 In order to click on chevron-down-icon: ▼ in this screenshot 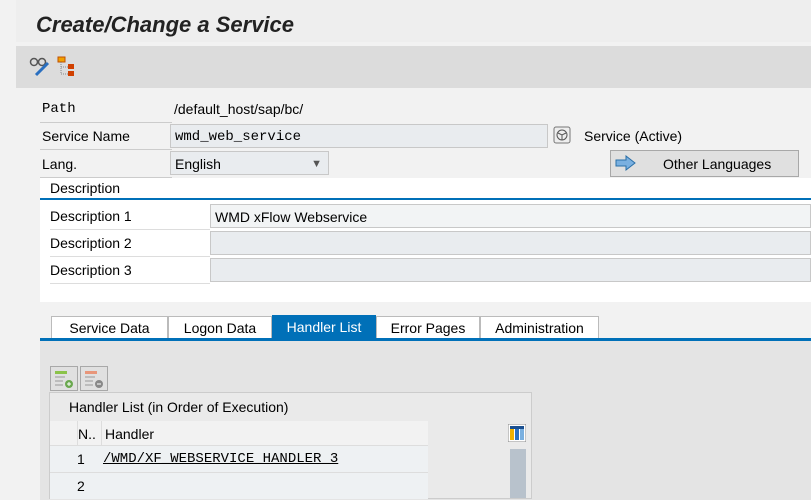, I will do `click(316, 164)`.